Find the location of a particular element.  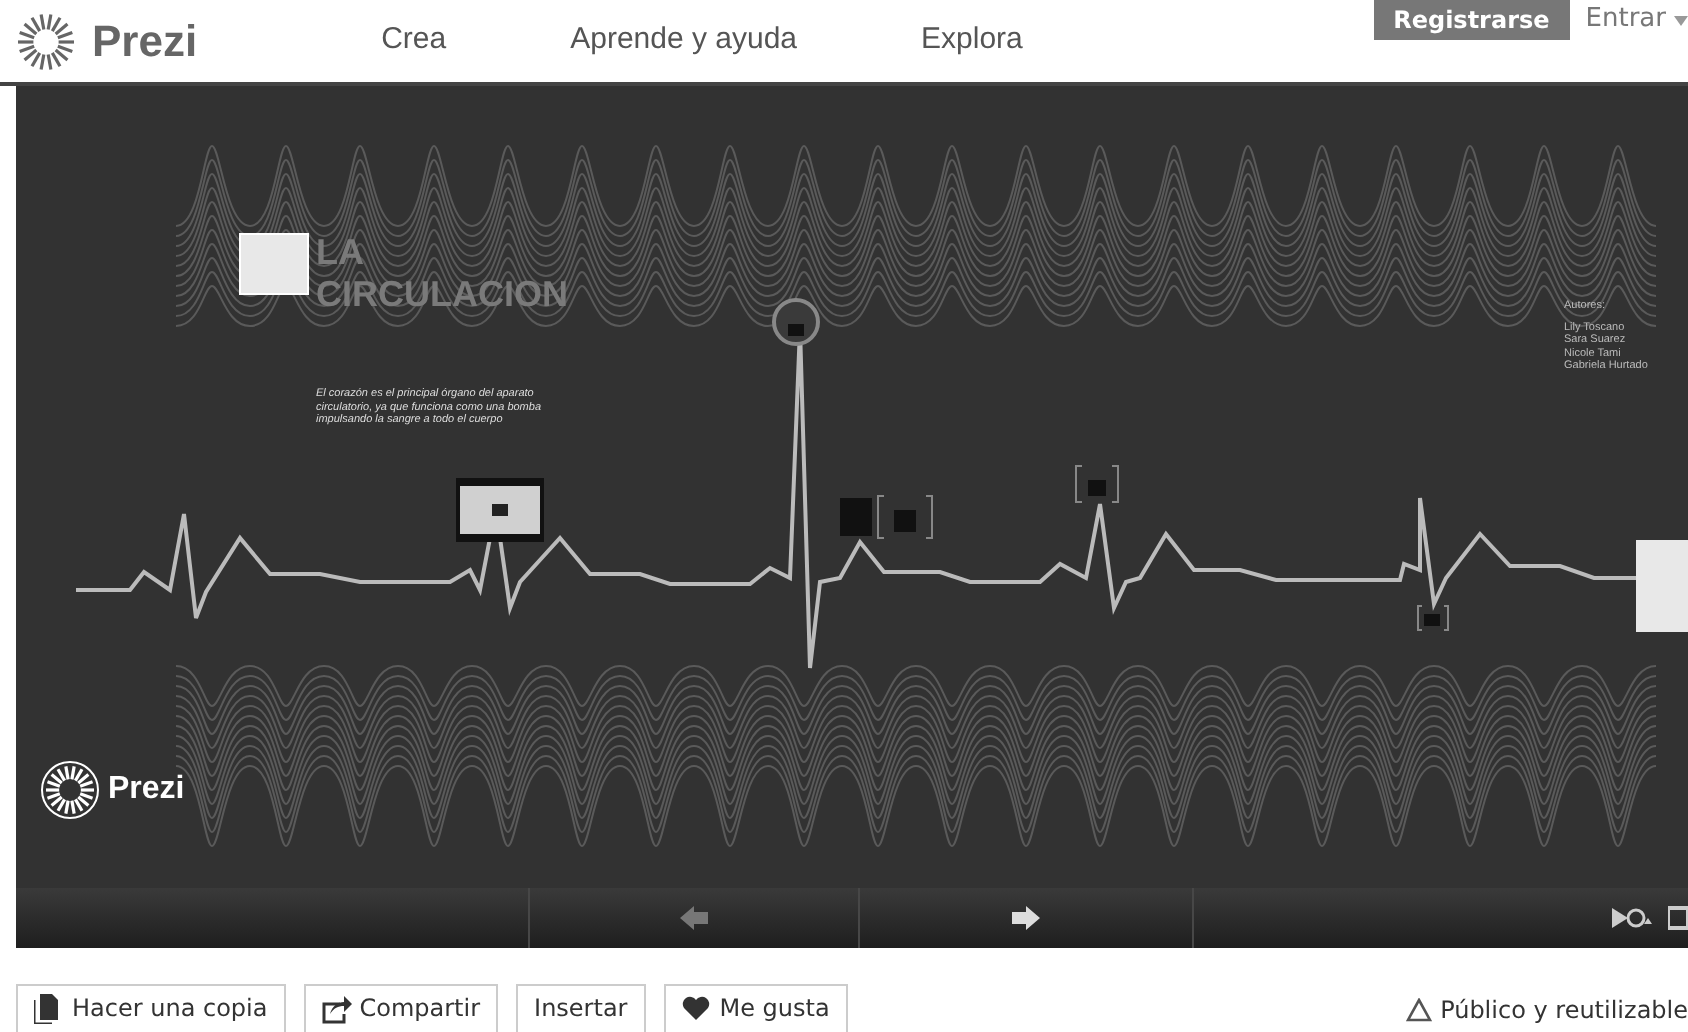

dark-frame is located at coordinates (856, 517).